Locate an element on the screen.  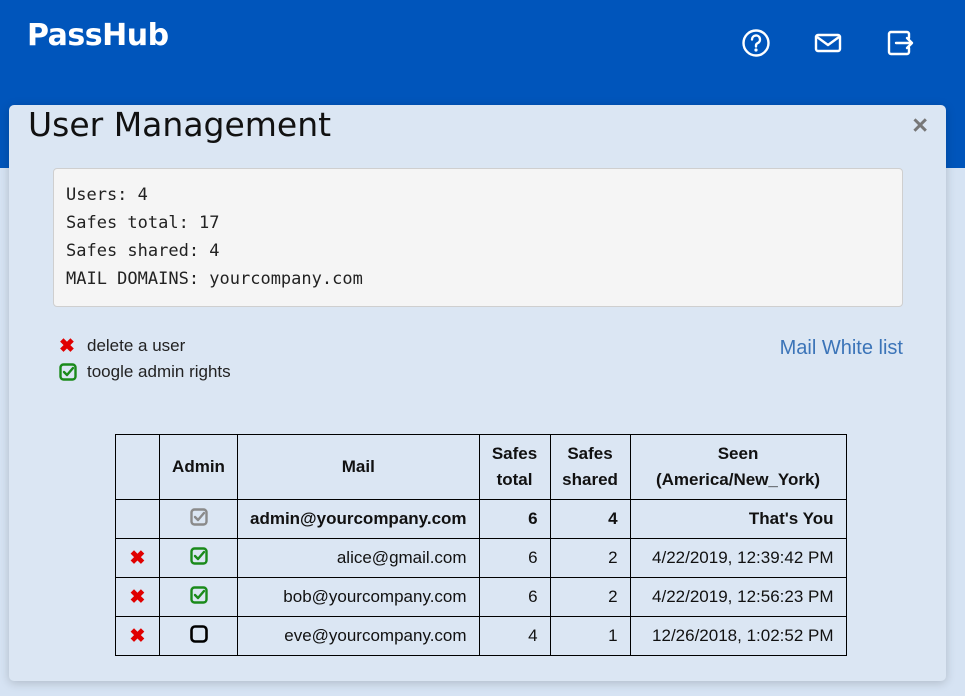
seen-cell: 12/26/2018, 1:02:52 PM is located at coordinates (738, 636).